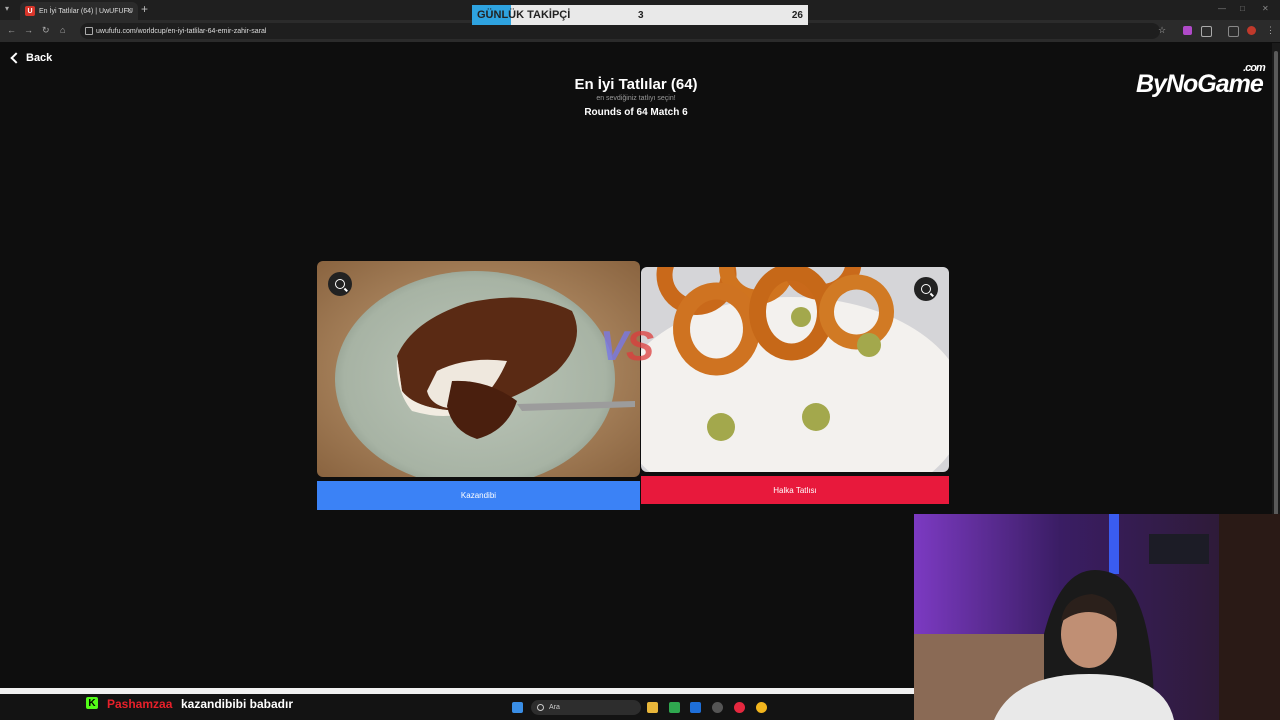 Image resolution: width=1280 pixels, height=720 pixels. I want to click on back-label: Back, so click(39, 58).